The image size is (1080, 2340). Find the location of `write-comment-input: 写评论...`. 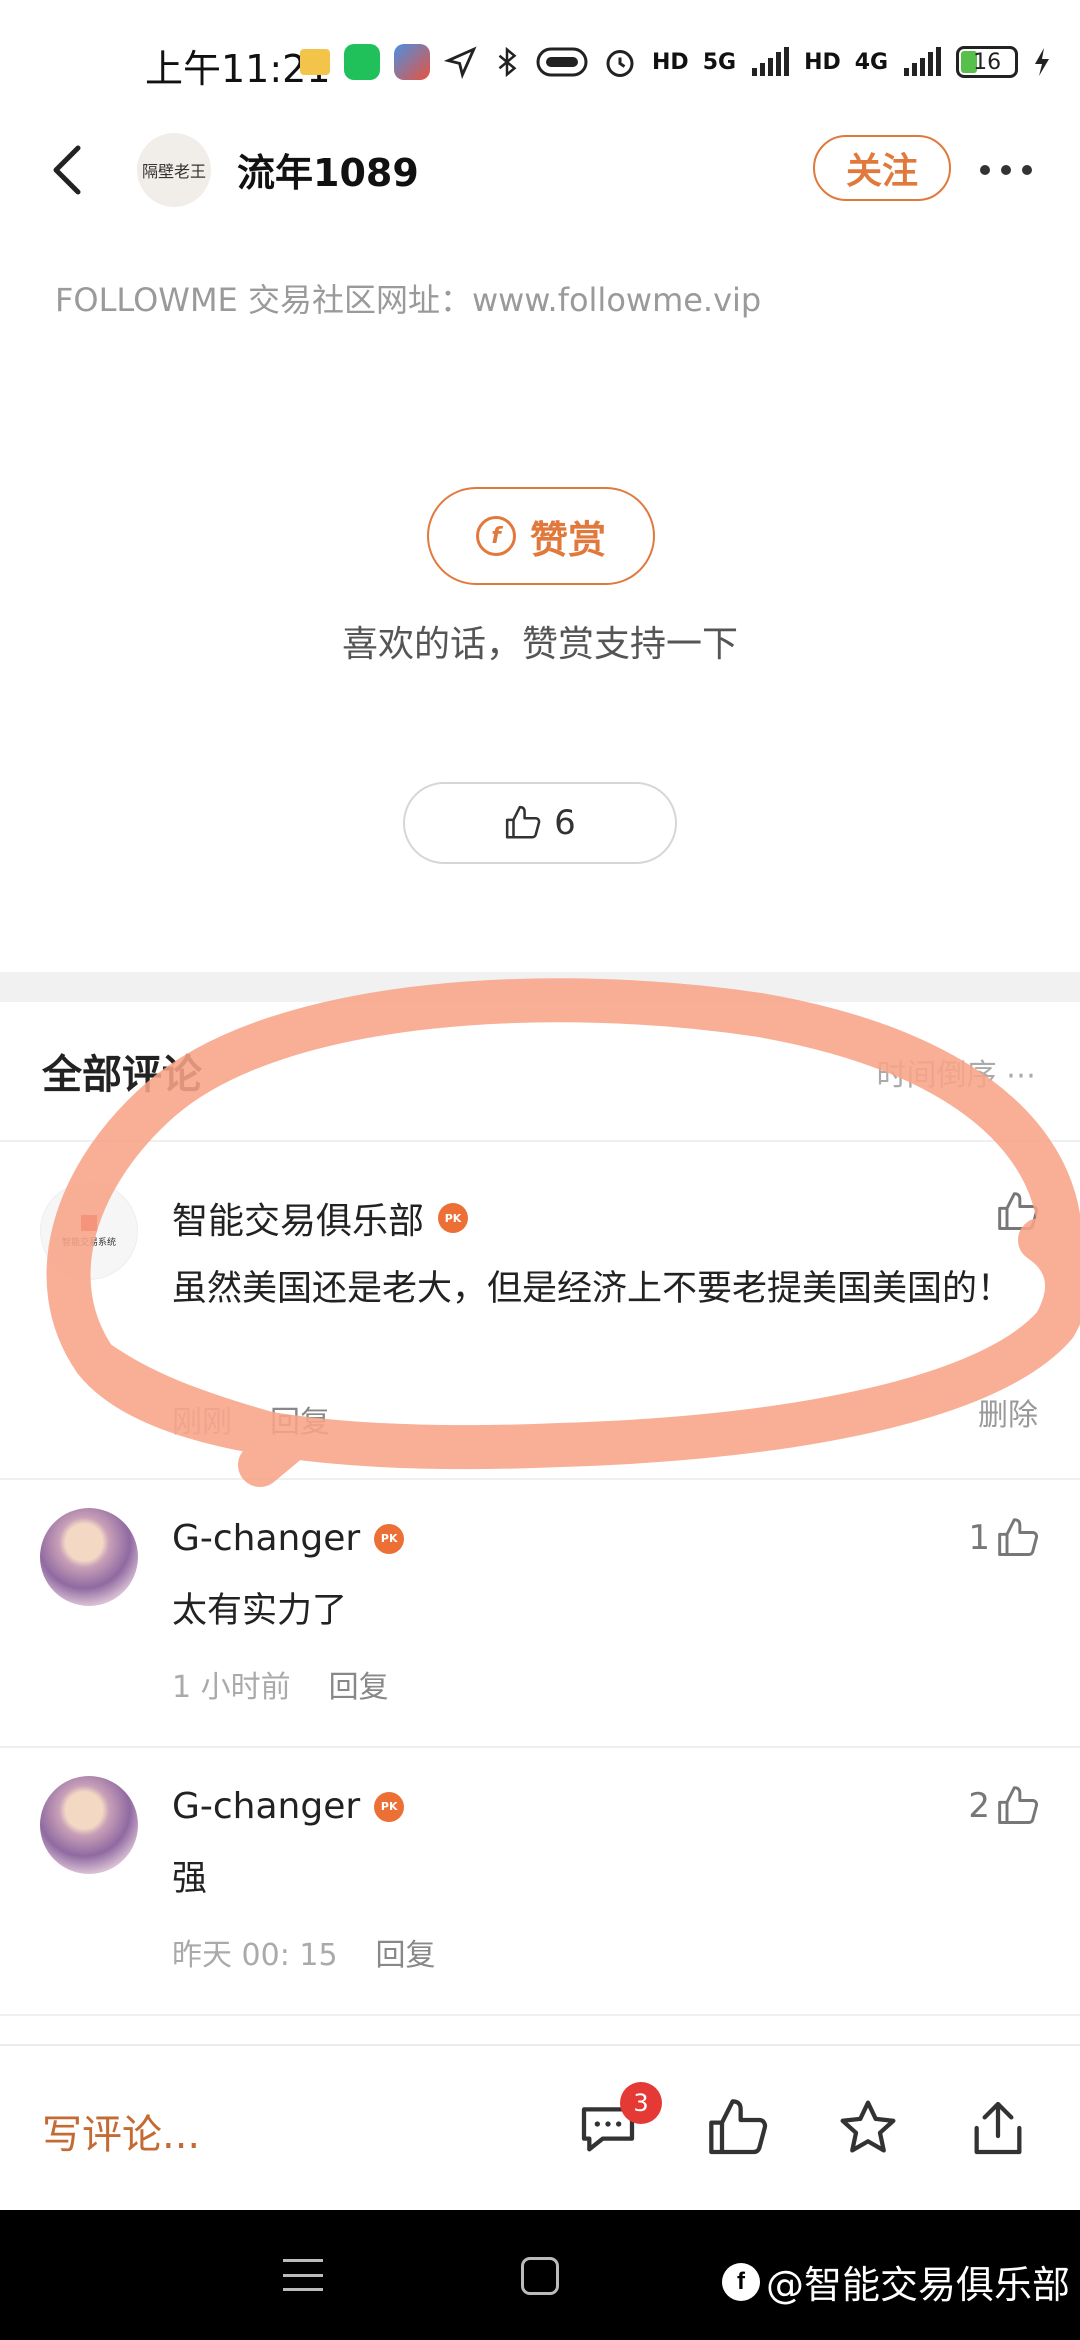

write-comment-input: 写评论... is located at coordinates (121, 2131).